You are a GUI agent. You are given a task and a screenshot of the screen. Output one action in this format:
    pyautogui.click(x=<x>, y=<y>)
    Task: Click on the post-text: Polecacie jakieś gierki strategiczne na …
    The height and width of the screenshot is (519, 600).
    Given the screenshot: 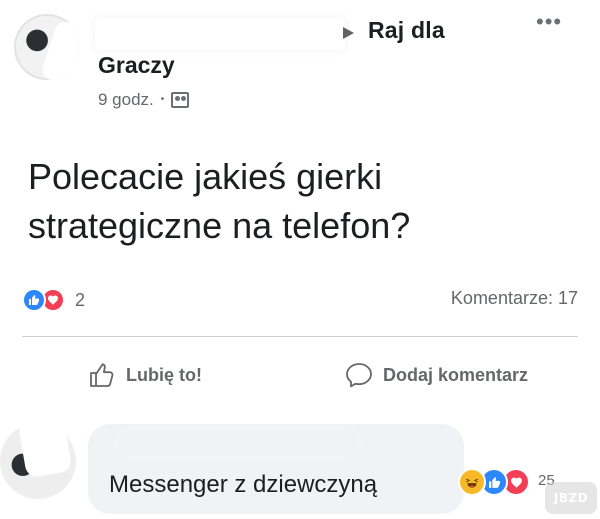 What is the action you would take?
    pyautogui.click(x=219, y=201)
    